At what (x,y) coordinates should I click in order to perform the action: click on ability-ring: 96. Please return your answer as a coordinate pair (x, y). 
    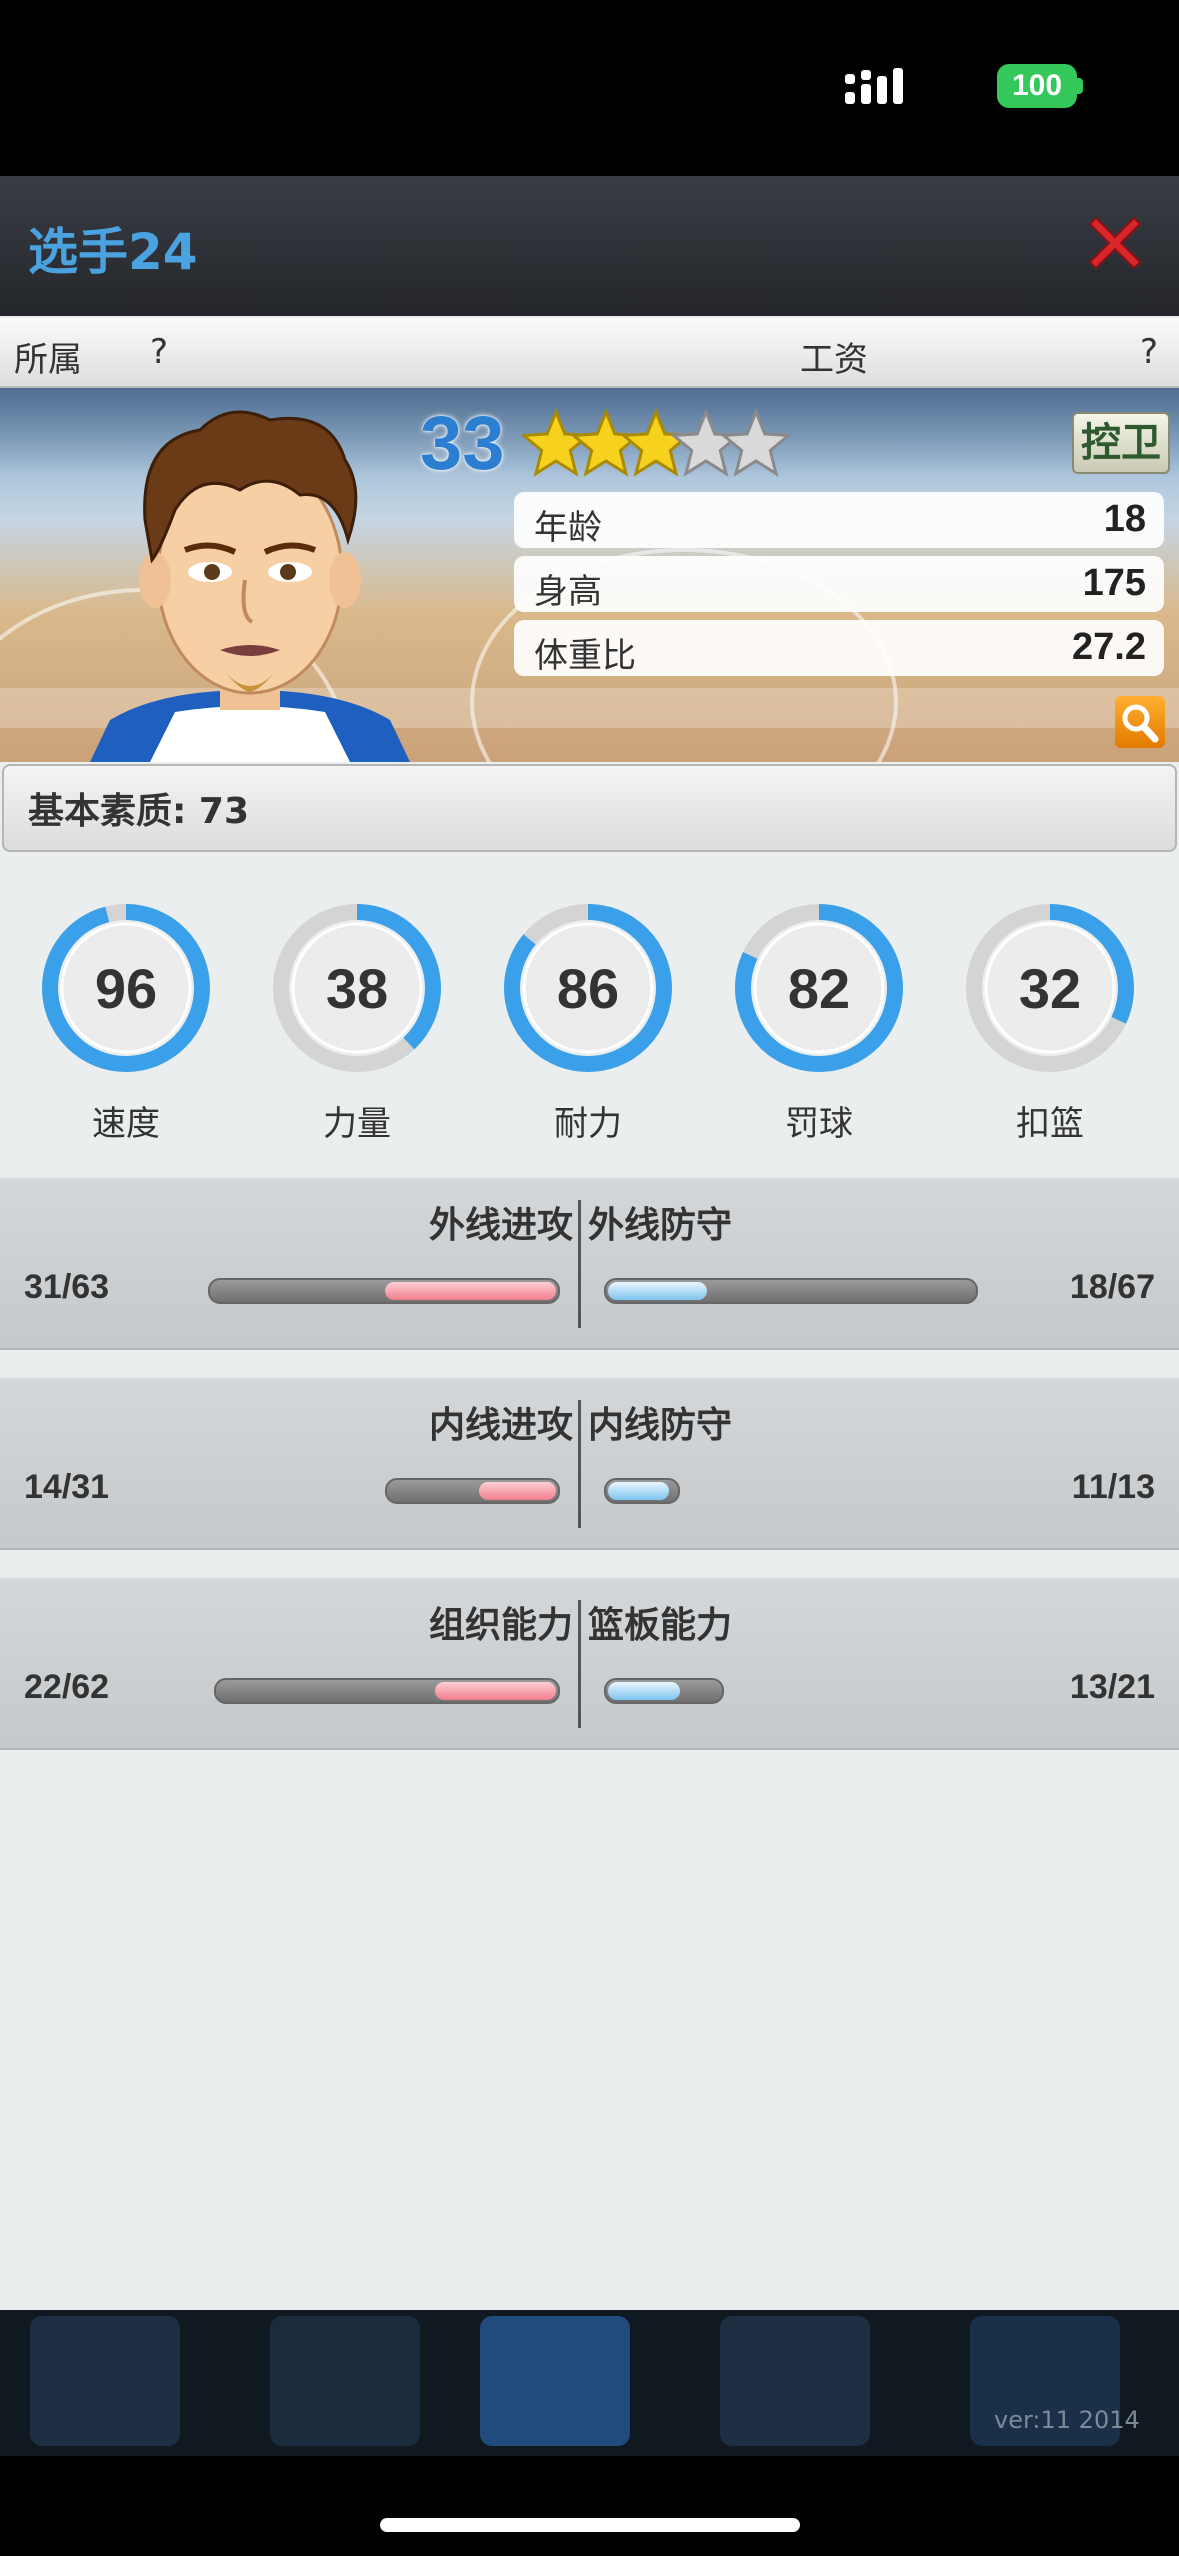
    Looking at the image, I should click on (126, 988).